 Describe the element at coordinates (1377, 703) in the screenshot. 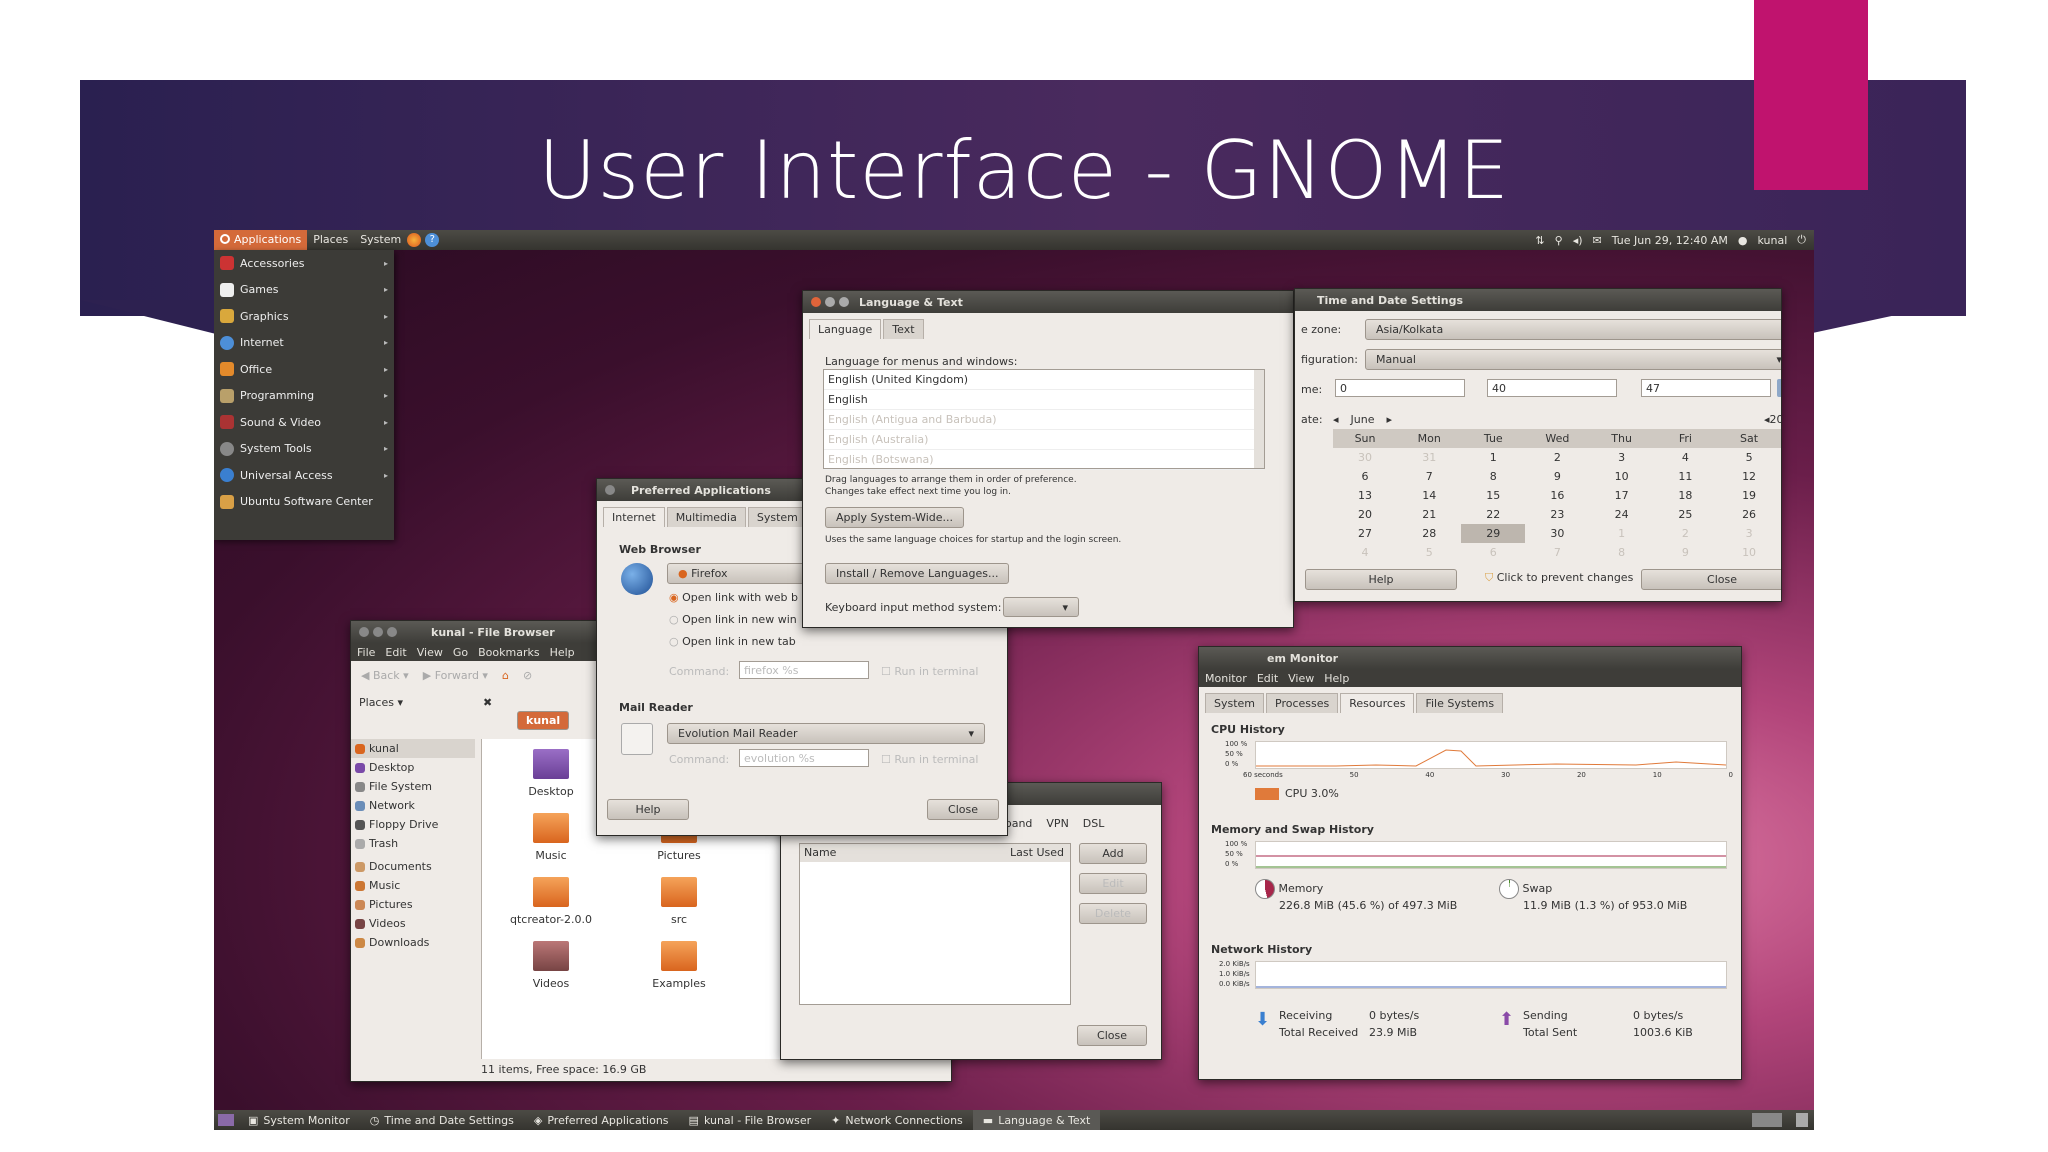

I see `tab-resources: Resources` at that location.